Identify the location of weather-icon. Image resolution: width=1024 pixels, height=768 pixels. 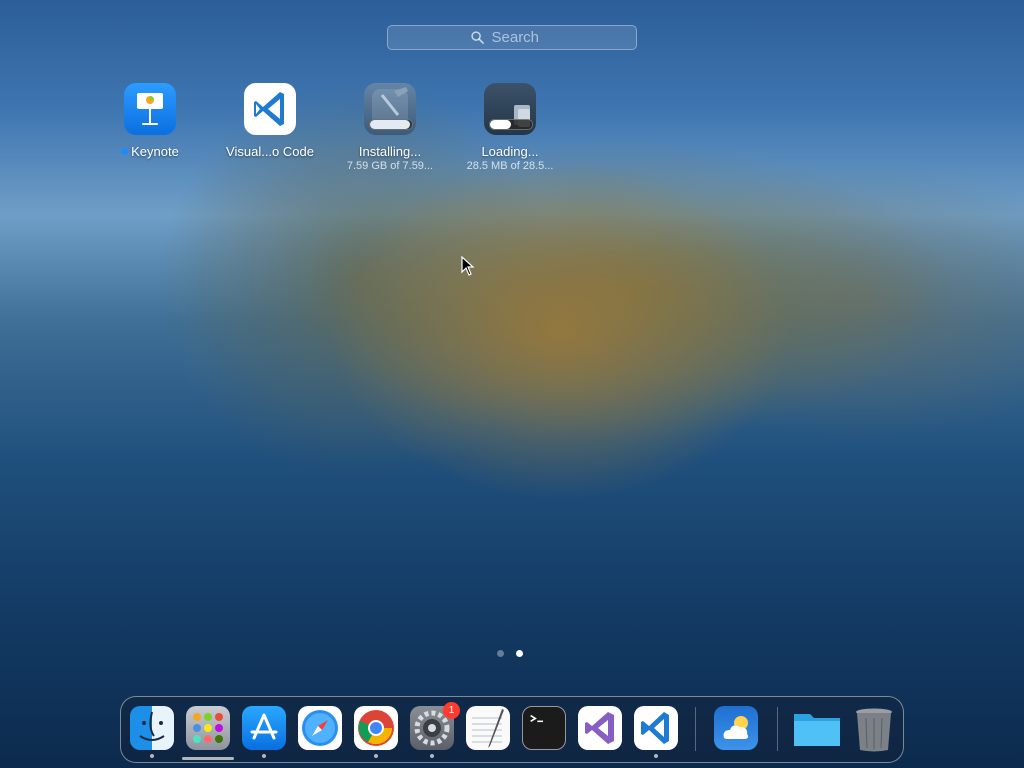
(736, 728).